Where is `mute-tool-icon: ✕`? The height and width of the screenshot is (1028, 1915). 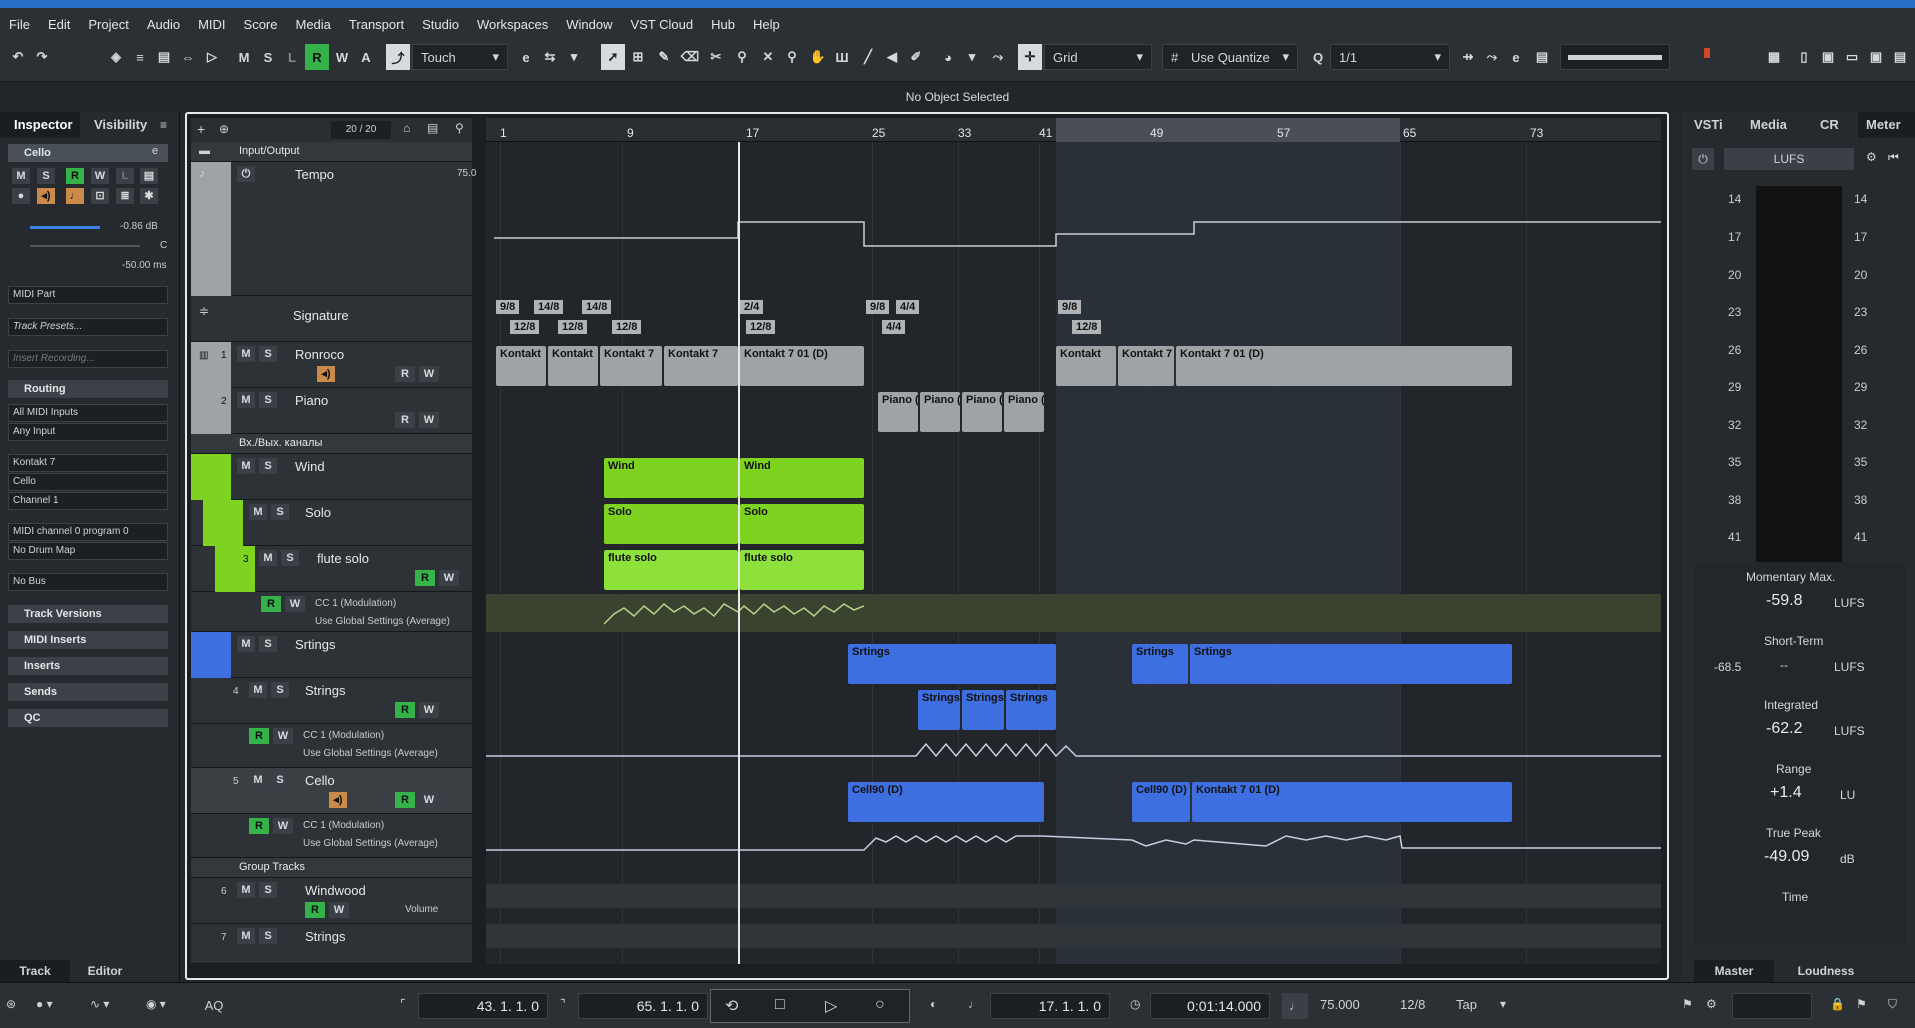
mute-tool-icon: ✕ is located at coordinates (768, 57).